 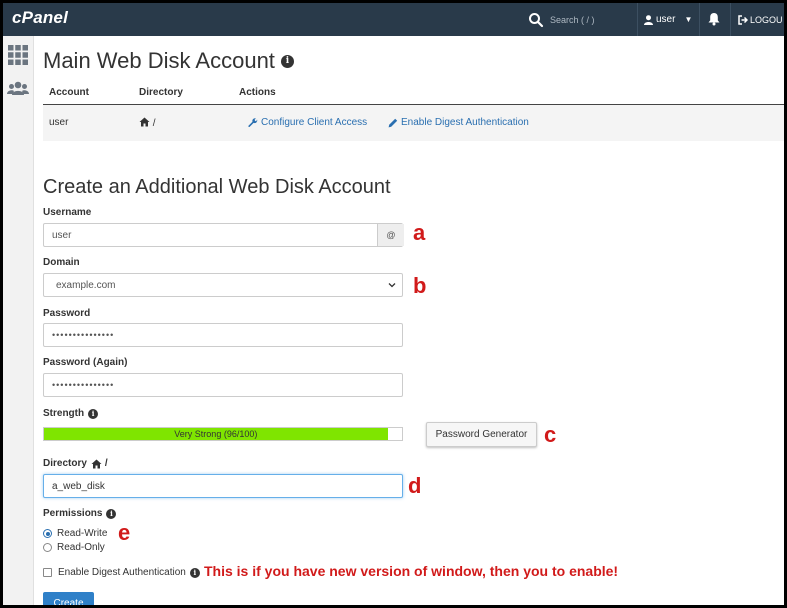 What do you see at coordinates (223, 385) in the screenshot?
I see `password-again-field: •••••••••••••••` at bounding box center [223, 385].